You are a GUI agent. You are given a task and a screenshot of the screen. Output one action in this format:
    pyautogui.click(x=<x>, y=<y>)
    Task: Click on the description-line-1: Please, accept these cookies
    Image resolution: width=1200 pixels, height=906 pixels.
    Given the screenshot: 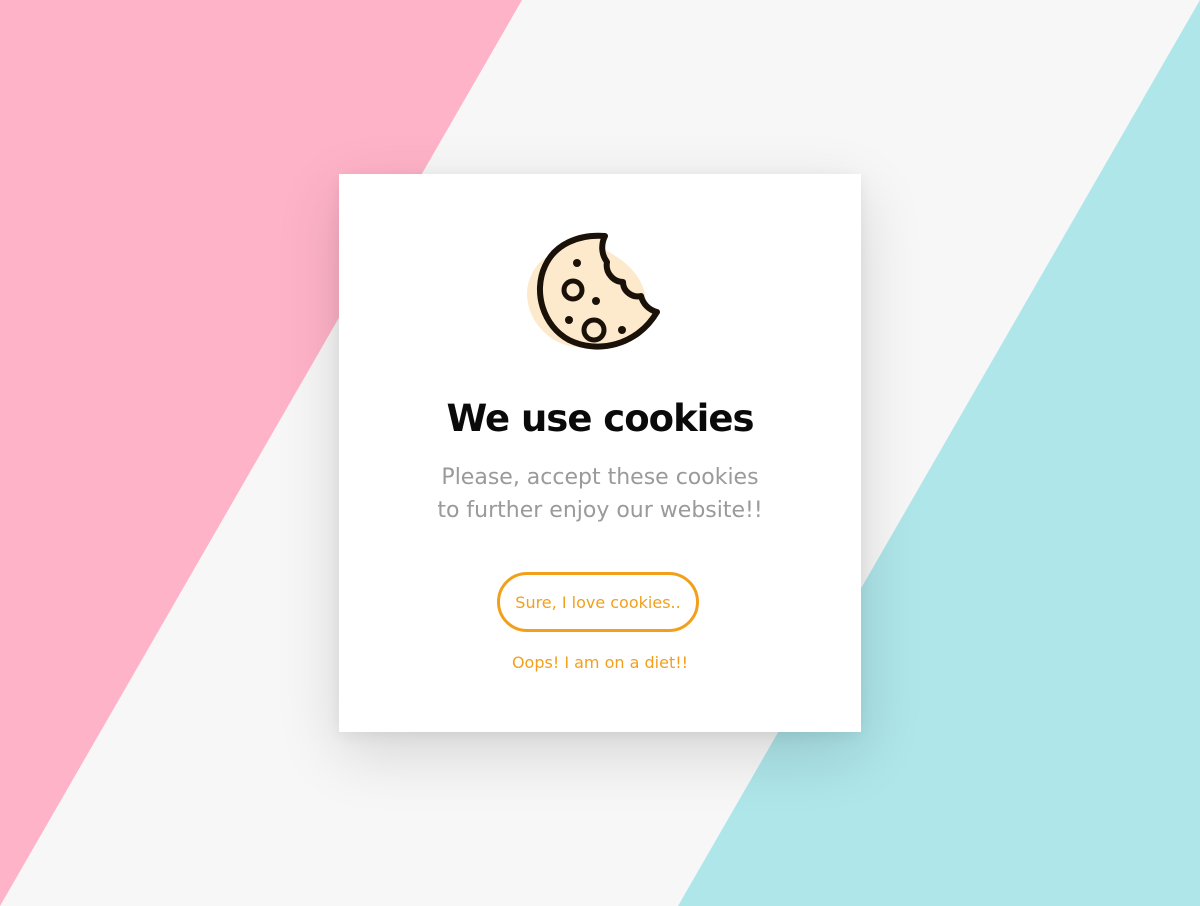 What is the action you would take?
    pyautogui.click(x=600, y=477)
    